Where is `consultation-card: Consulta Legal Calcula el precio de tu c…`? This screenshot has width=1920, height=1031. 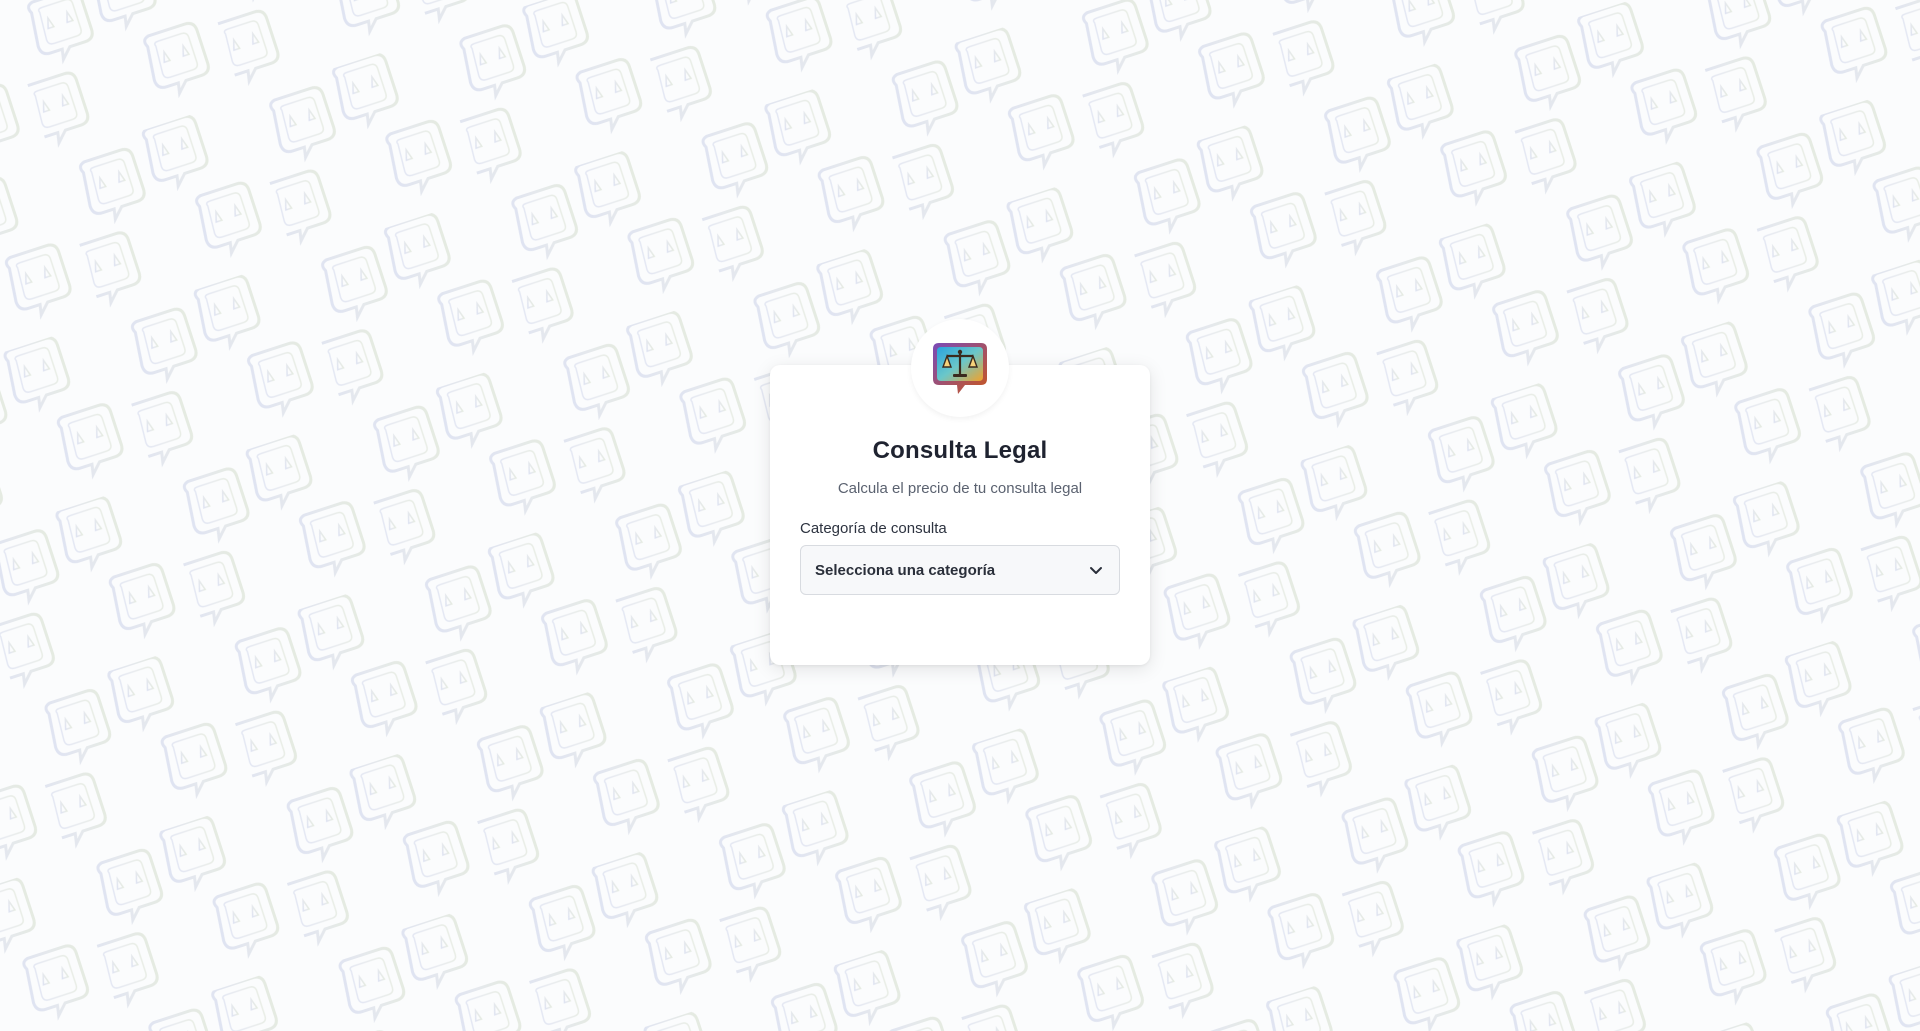
consultation-card: Consulta Legal Calcula el precio de tu c… is located at coordinates (960, 492).